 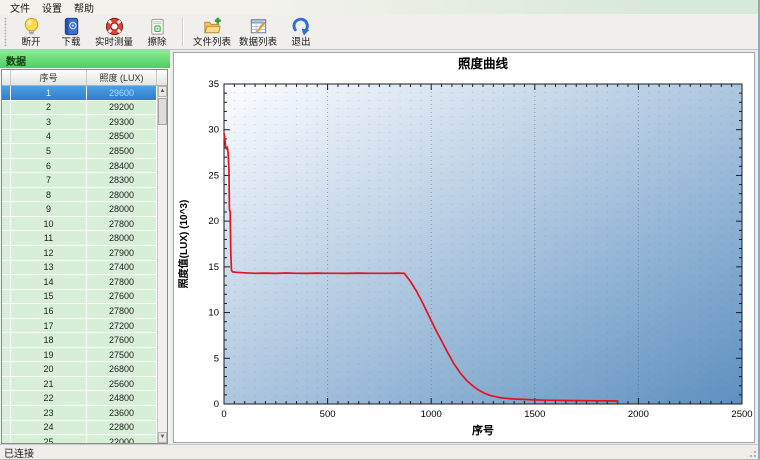 What do you see at coordinates (122, 427) in the screenshot?
I see `cell-lux: 22800` at bounding box center [122, 427].